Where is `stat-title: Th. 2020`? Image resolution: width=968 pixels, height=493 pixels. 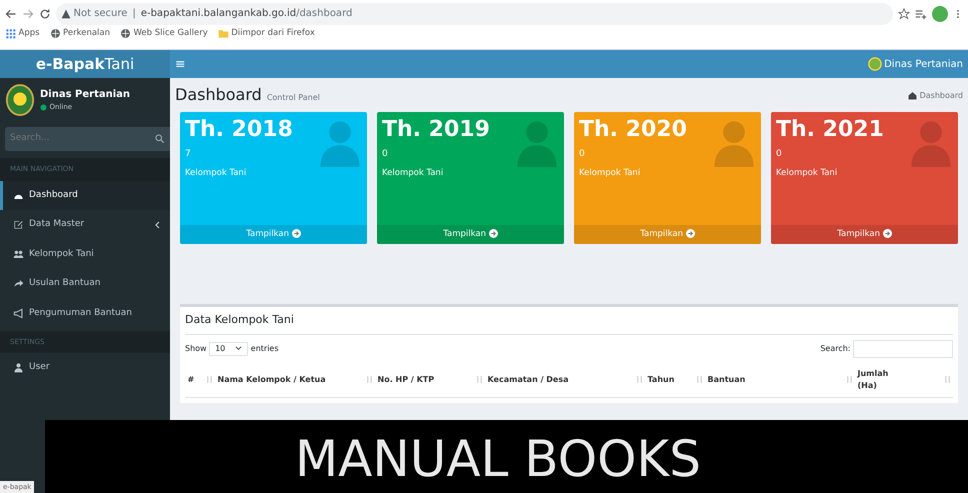
stat-title: Th. 2020 is located at coordinates (633, 130).